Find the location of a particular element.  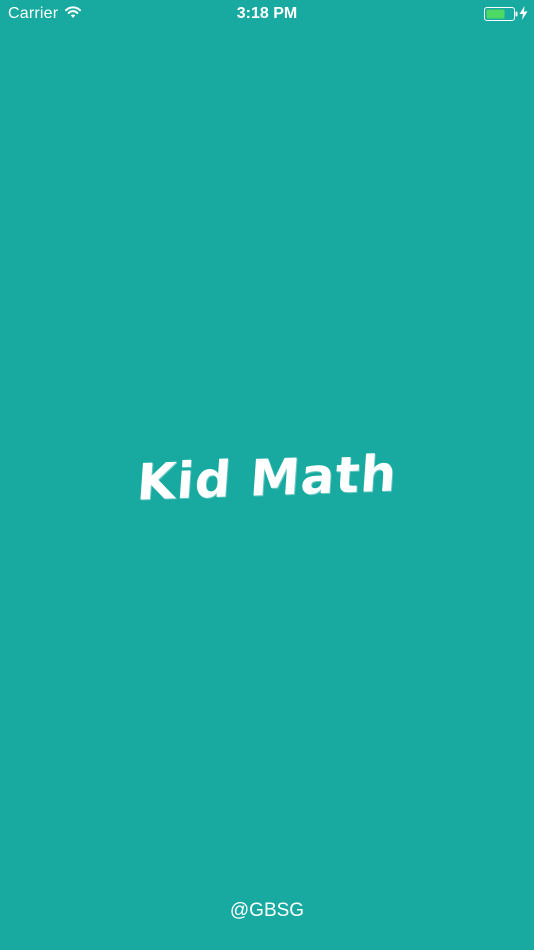

status-bar: Carrier 3:18 PM is located at coordinates (267, 14).